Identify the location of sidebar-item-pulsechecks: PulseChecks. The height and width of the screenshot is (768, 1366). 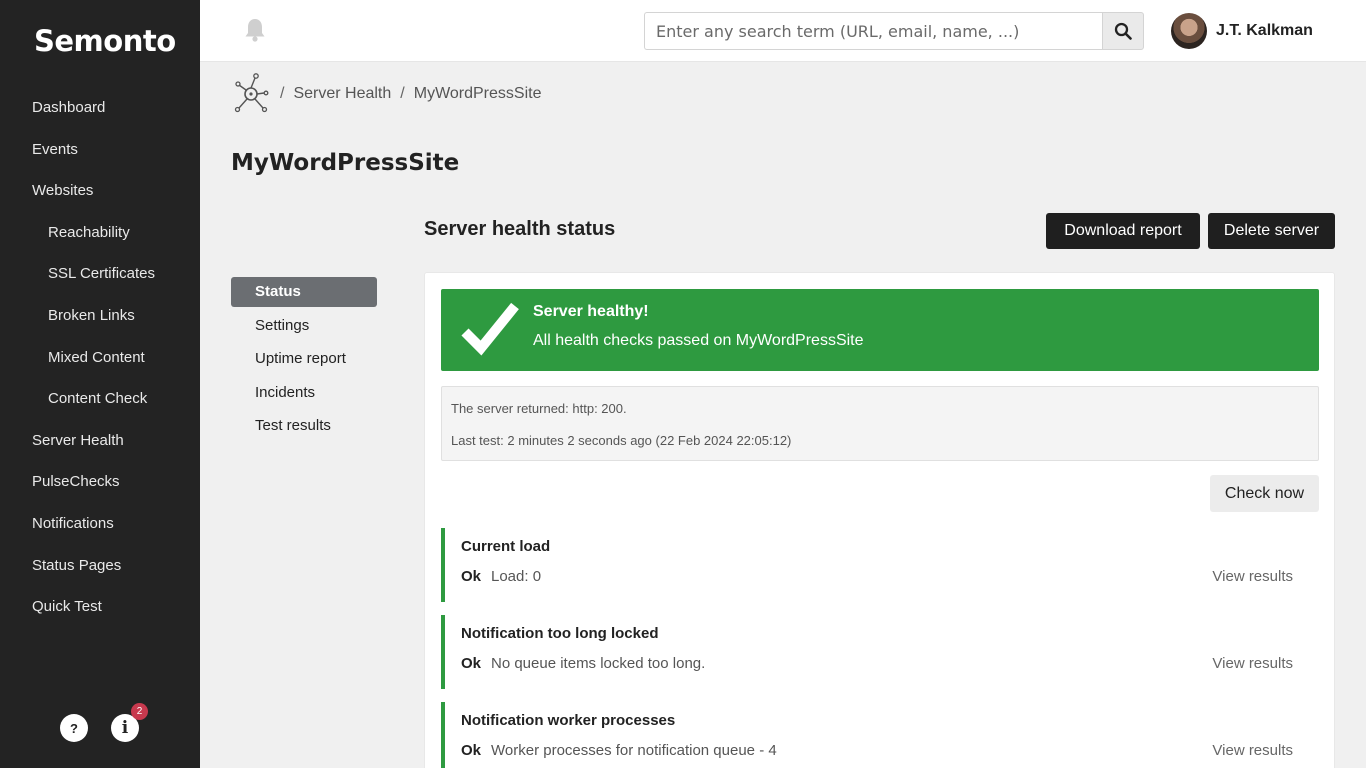
(100, 482).